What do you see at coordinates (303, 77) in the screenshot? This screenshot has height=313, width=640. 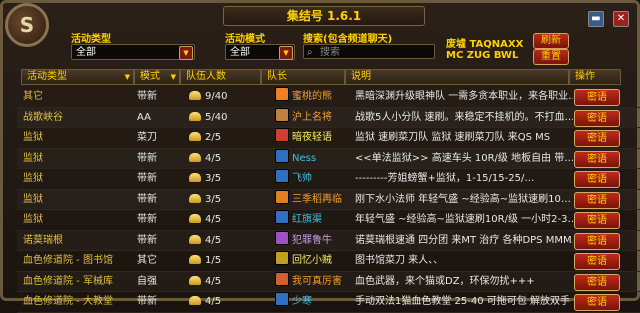 I see `column-header-leader: 队长` at bounding box center [303, 77].